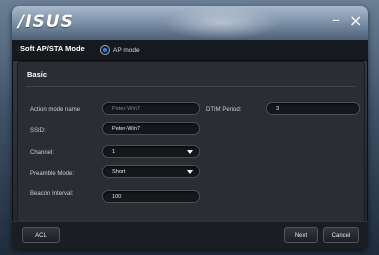 The height and width of the screenshot is (255, 379). Describe the element at coordinates (52, 174) in the screenshot. I see `preamble-mode-label: Preamble Mode:` at that location.